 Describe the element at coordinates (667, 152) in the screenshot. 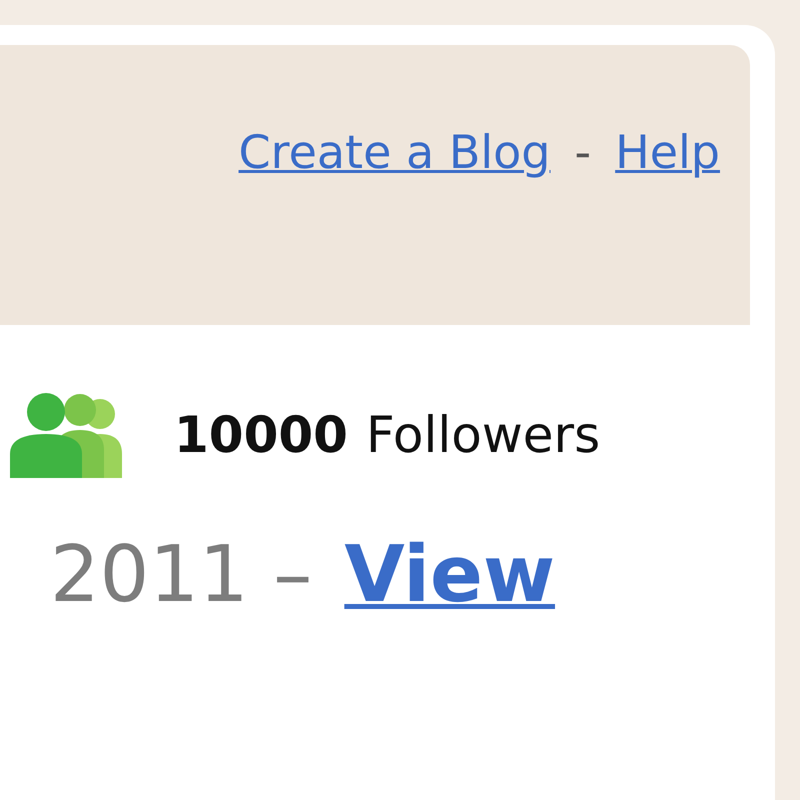

I see `header-link: Help` at that location.